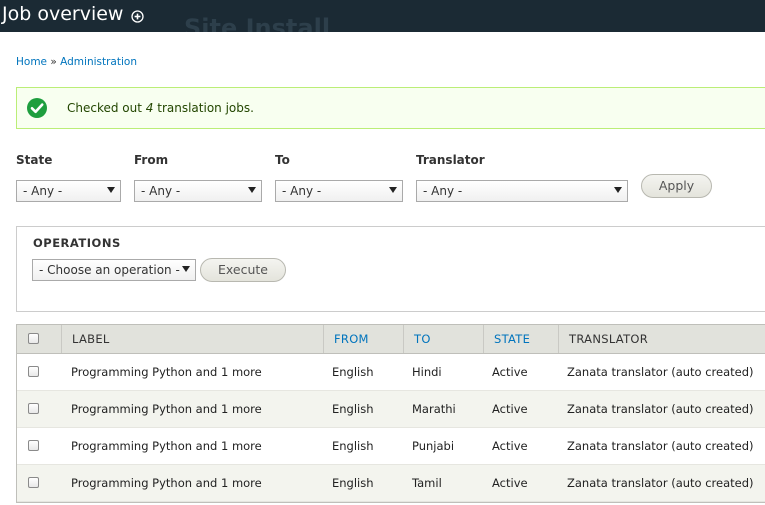 This screenshot has width=765, height=505. Describe the element at coordinates (137, 16) in the screenshot. I see `add-shortcut-icon` at that location.